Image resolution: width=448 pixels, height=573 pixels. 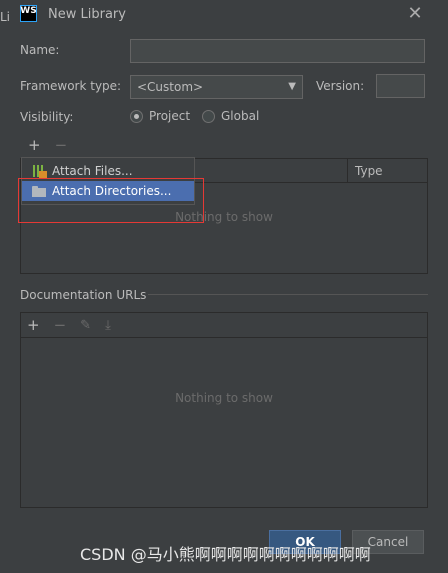 I want to click on close-icon: ✕, so click(x=415, y=14).